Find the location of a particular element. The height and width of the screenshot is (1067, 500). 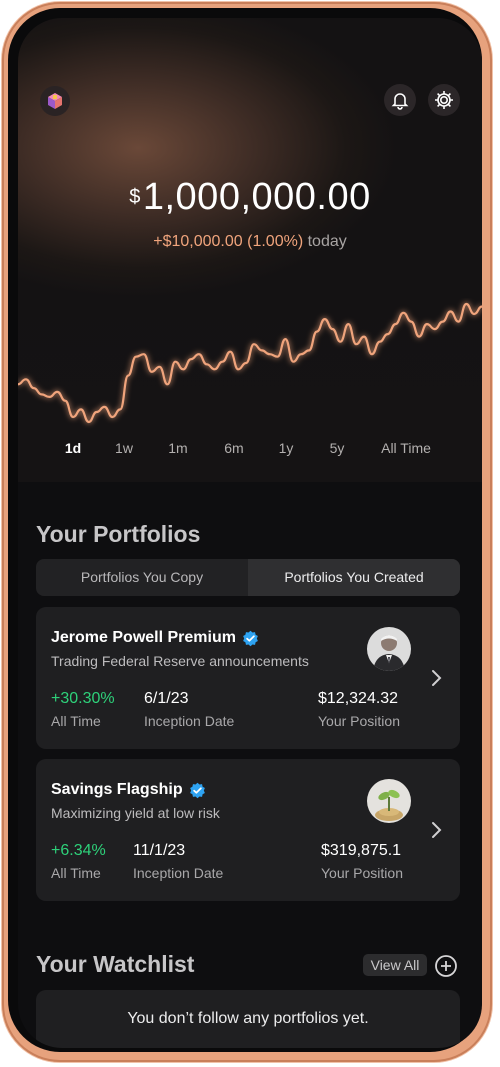

time-range-1y: 1y is located at coordinates (286, 448).